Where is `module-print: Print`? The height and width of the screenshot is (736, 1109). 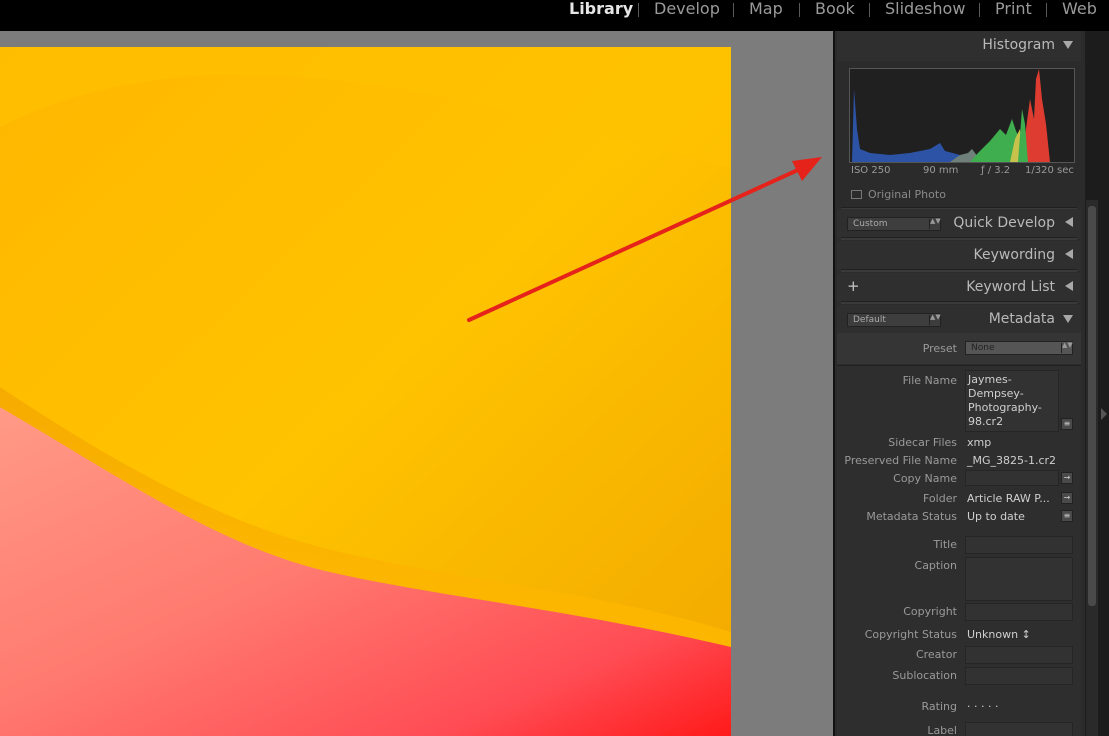
module-print: Print is located at coordinates (1013, 10).